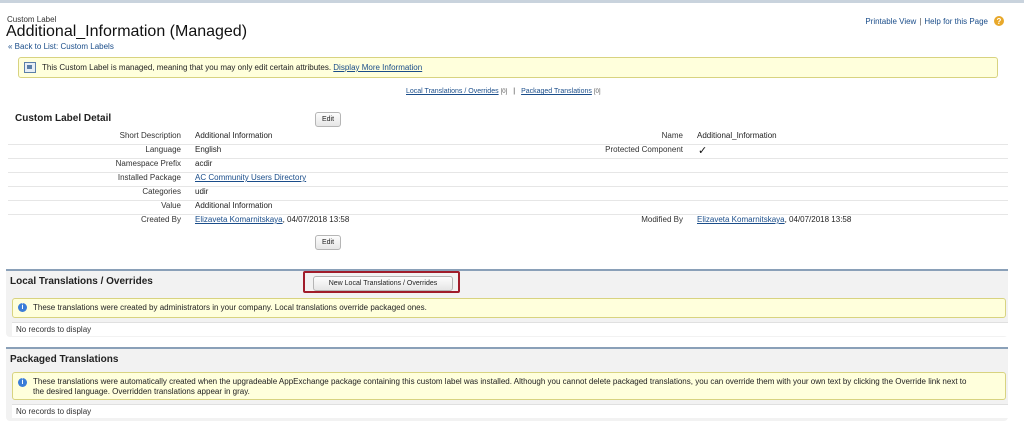 This screenshot has width=1024, height=424. I want to click on detail-title: Custom Label Detail, so click(63, 118).